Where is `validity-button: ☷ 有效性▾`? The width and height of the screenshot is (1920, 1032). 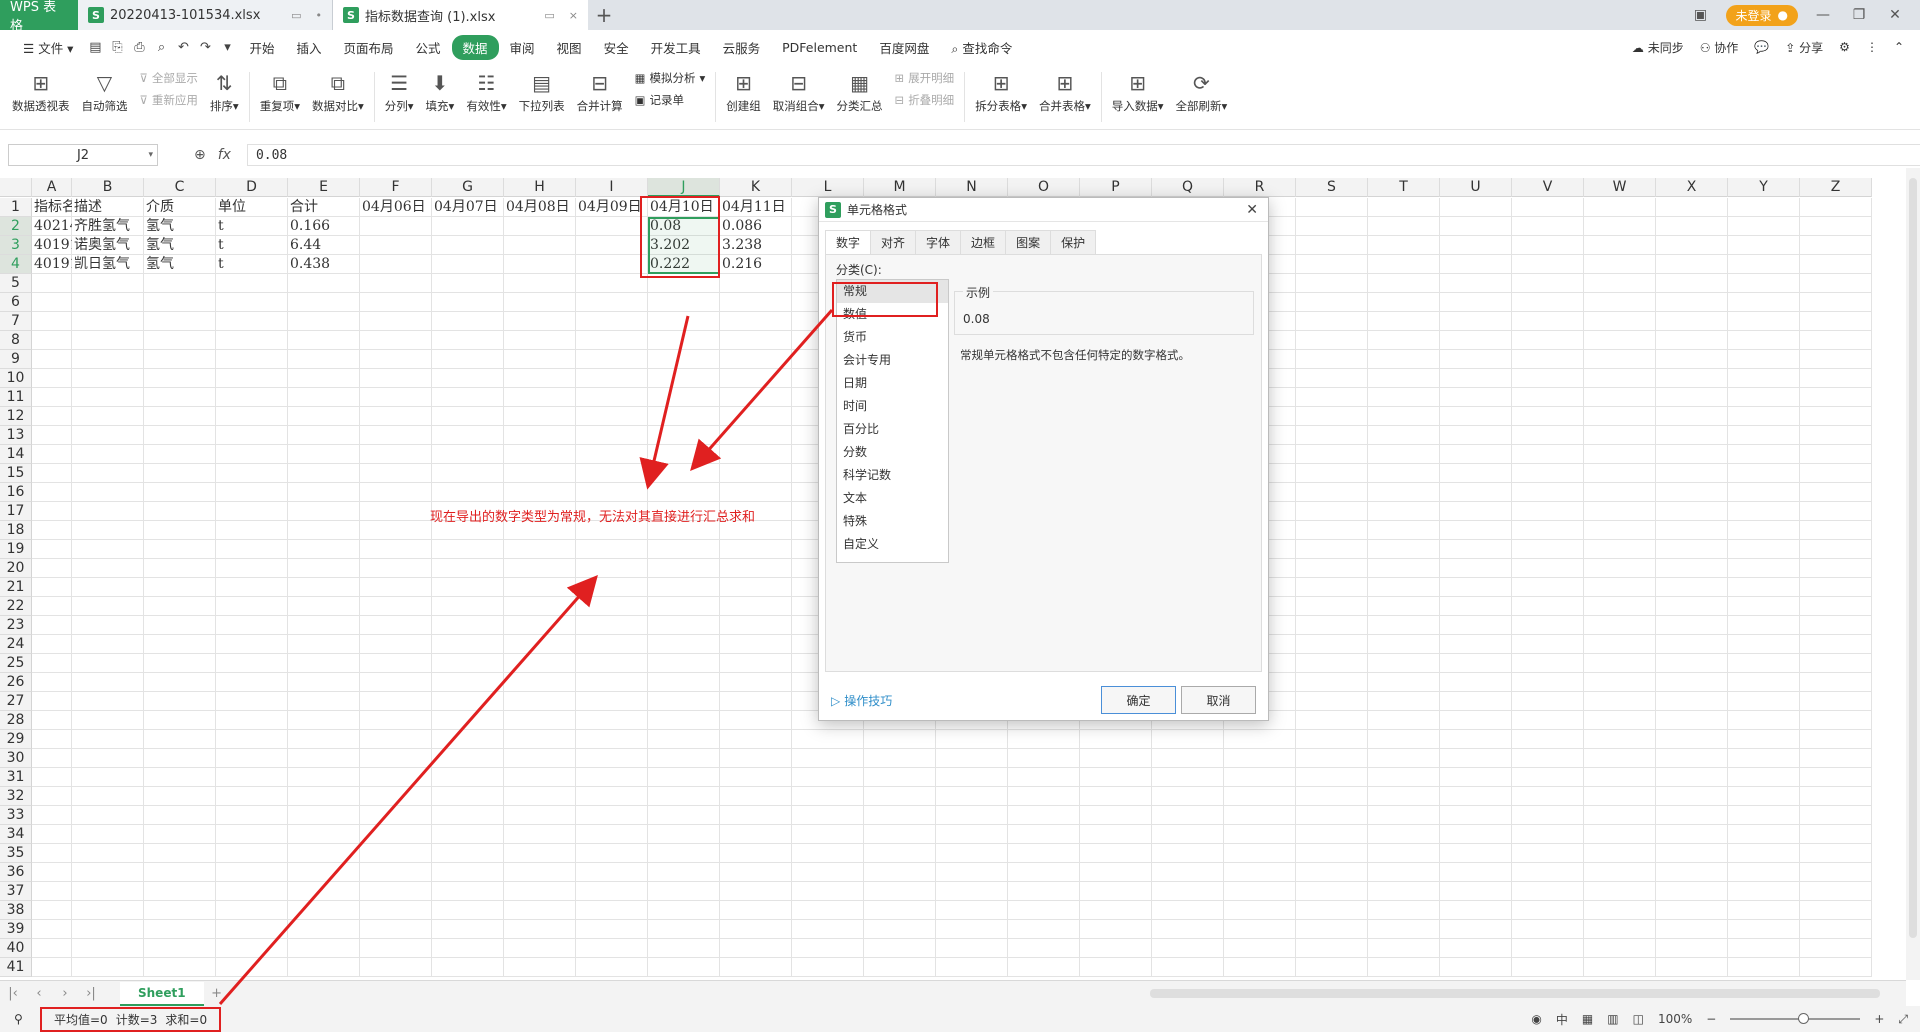
validity-button: ☷ 有效性▾ is located at coordinates (486, 91).